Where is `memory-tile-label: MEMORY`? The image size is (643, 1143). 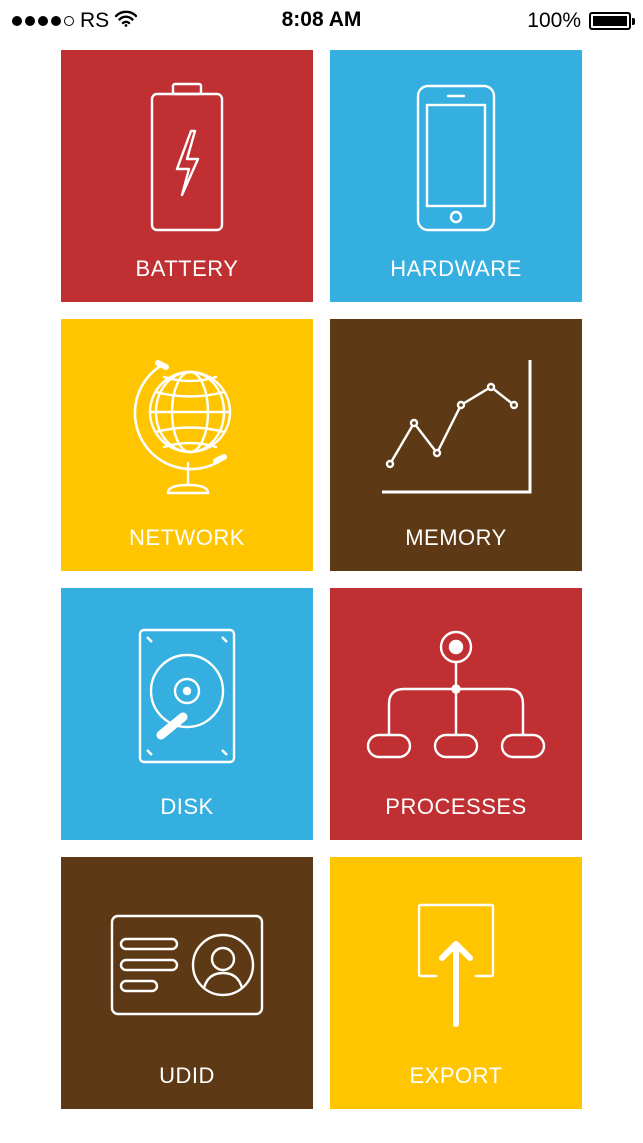
memory-tile-label: MEMORY is located at coordinates (456, 537).